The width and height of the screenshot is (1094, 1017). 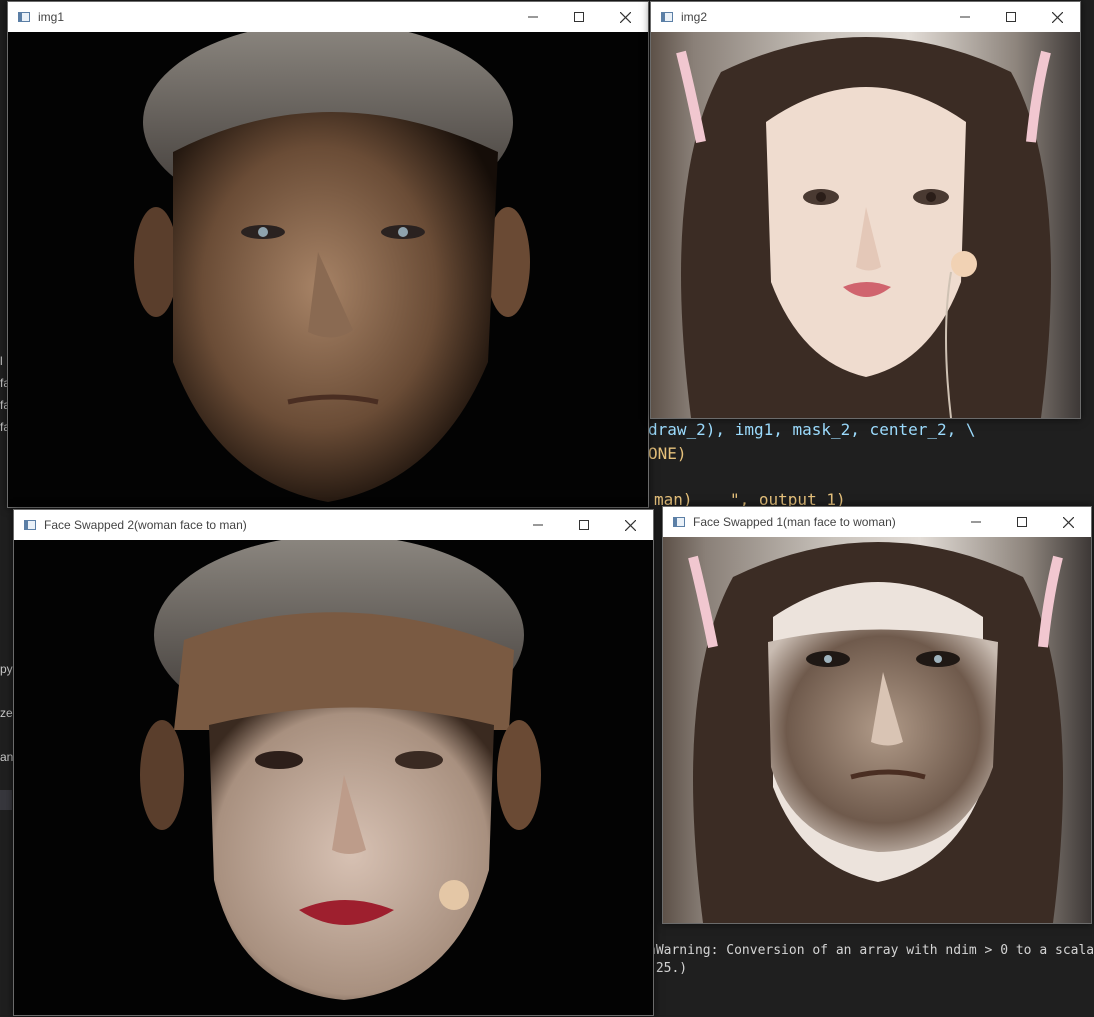 I want to click on titlebar: img1, so click(x=328, y=17).